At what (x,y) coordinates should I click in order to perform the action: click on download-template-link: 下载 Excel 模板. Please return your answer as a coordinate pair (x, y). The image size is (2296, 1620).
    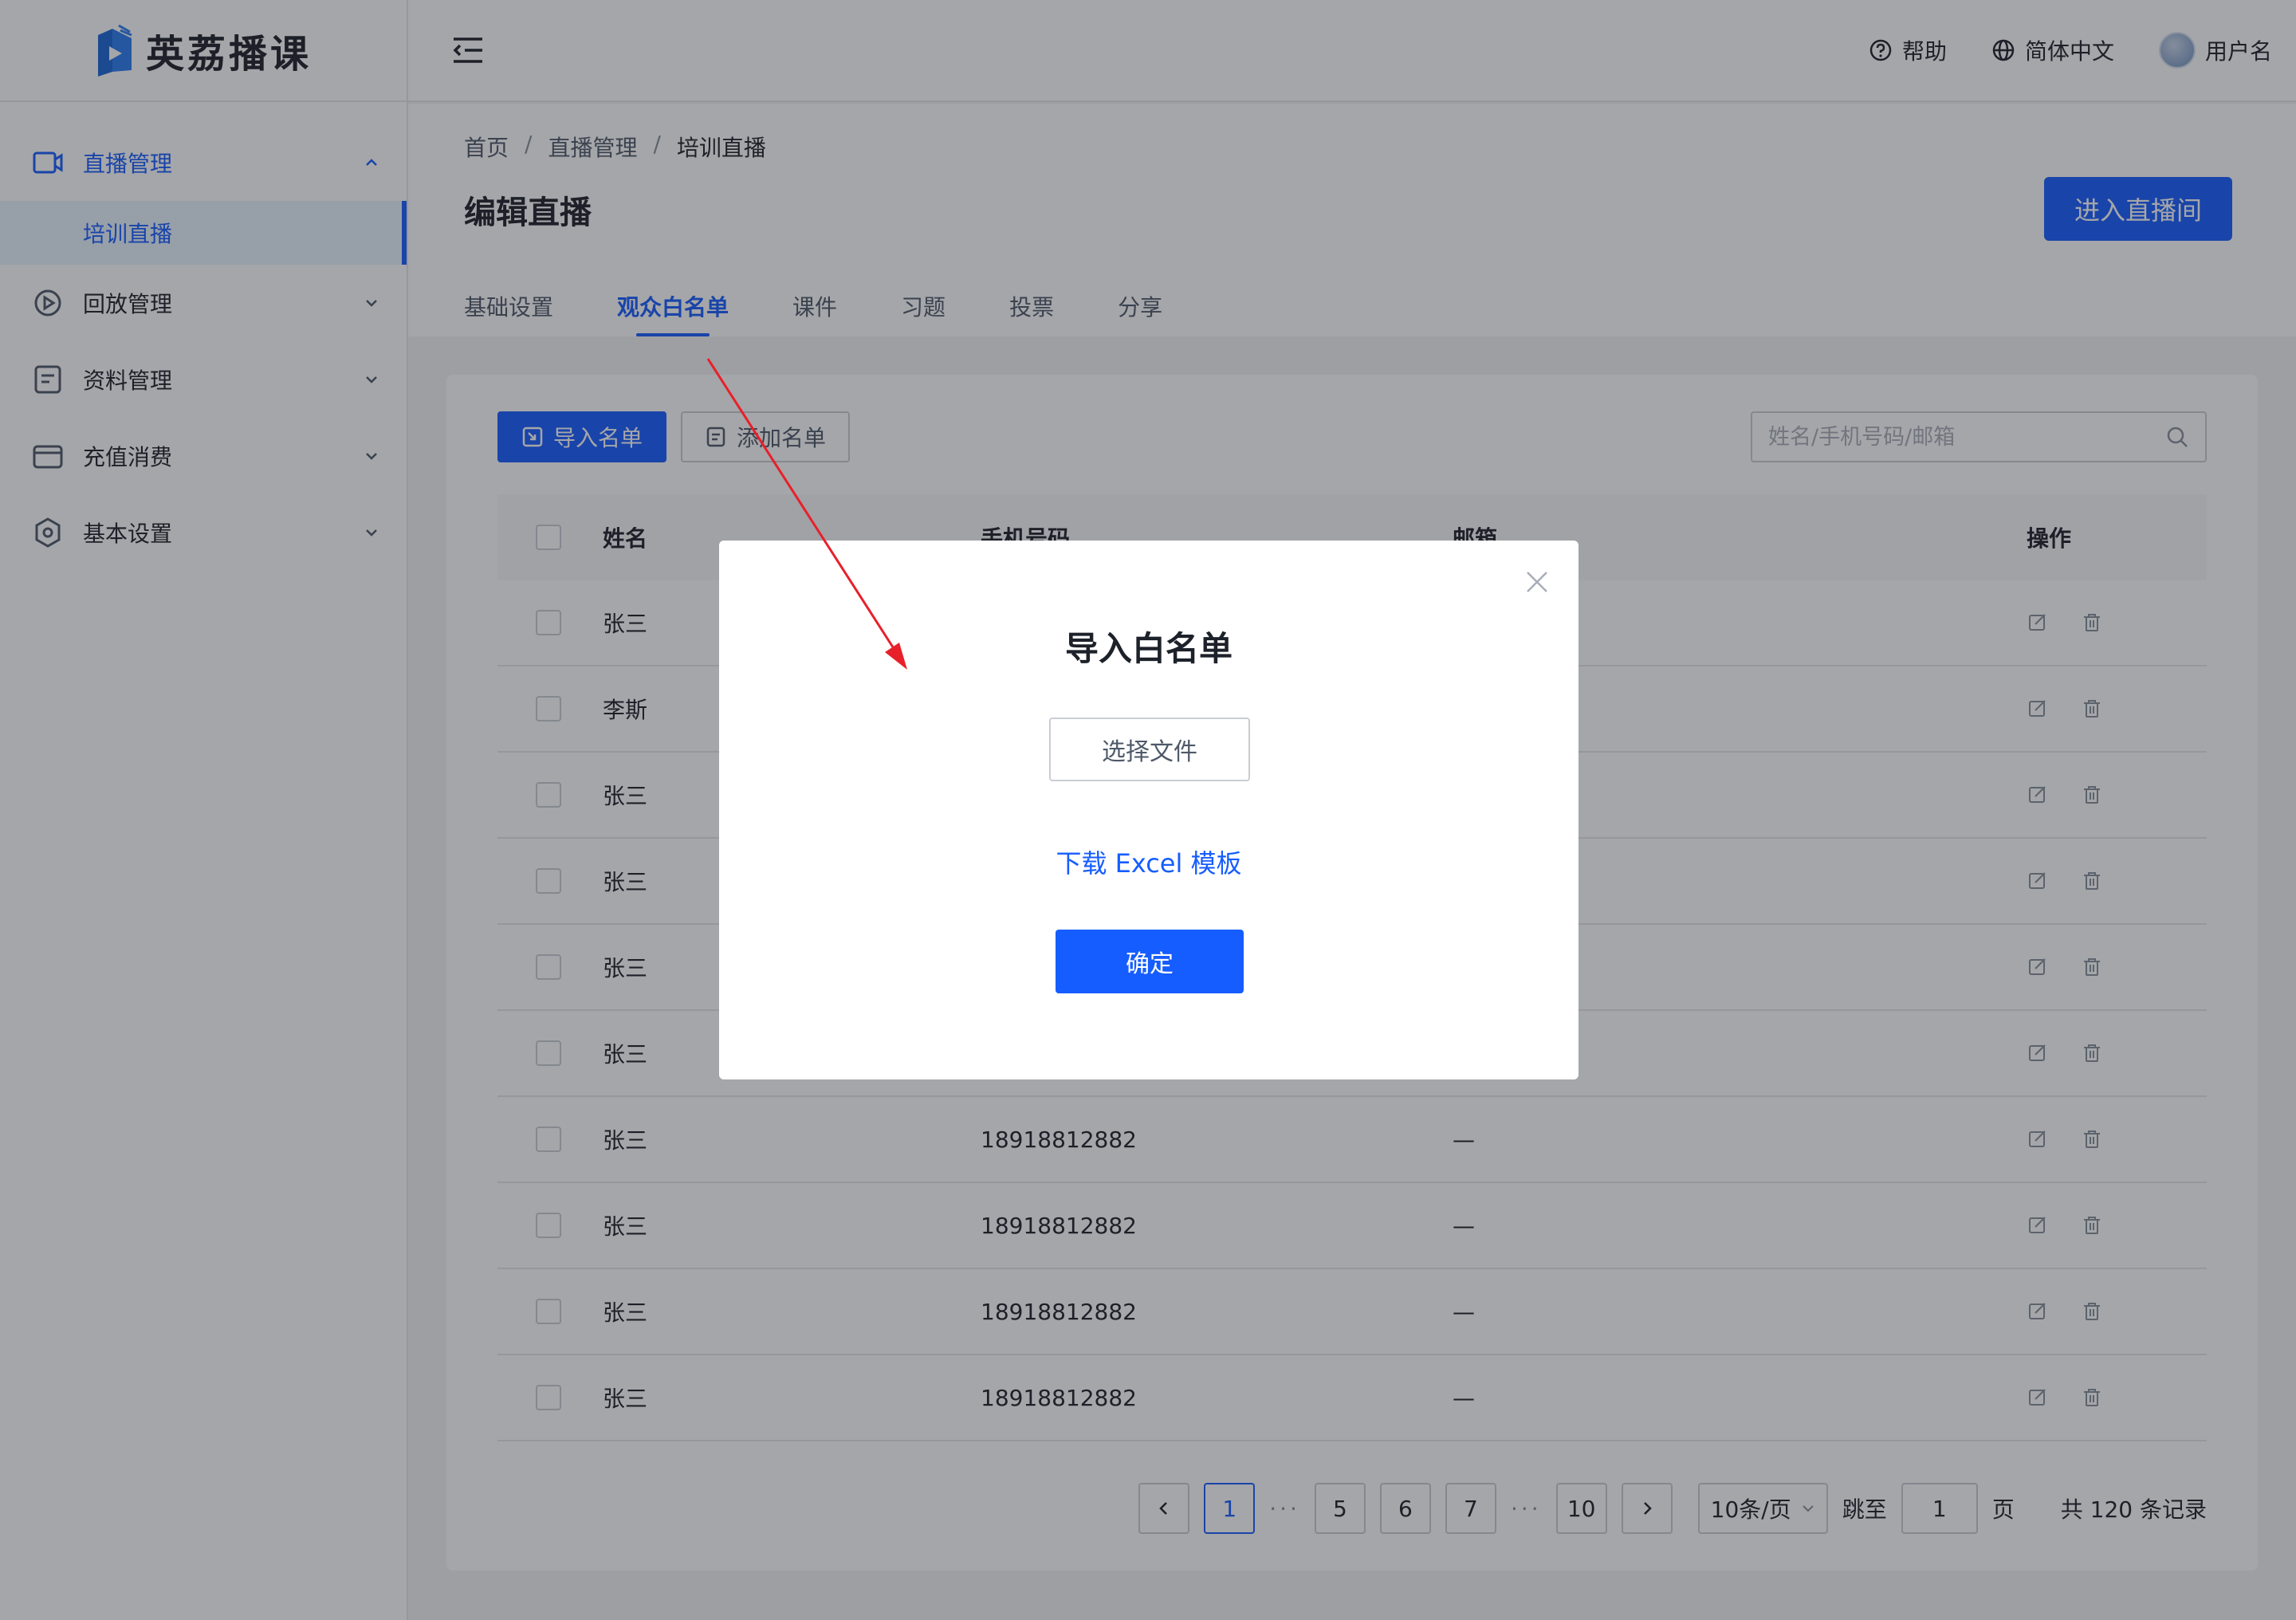
    Looking at the image, I should click on (1148, 861).